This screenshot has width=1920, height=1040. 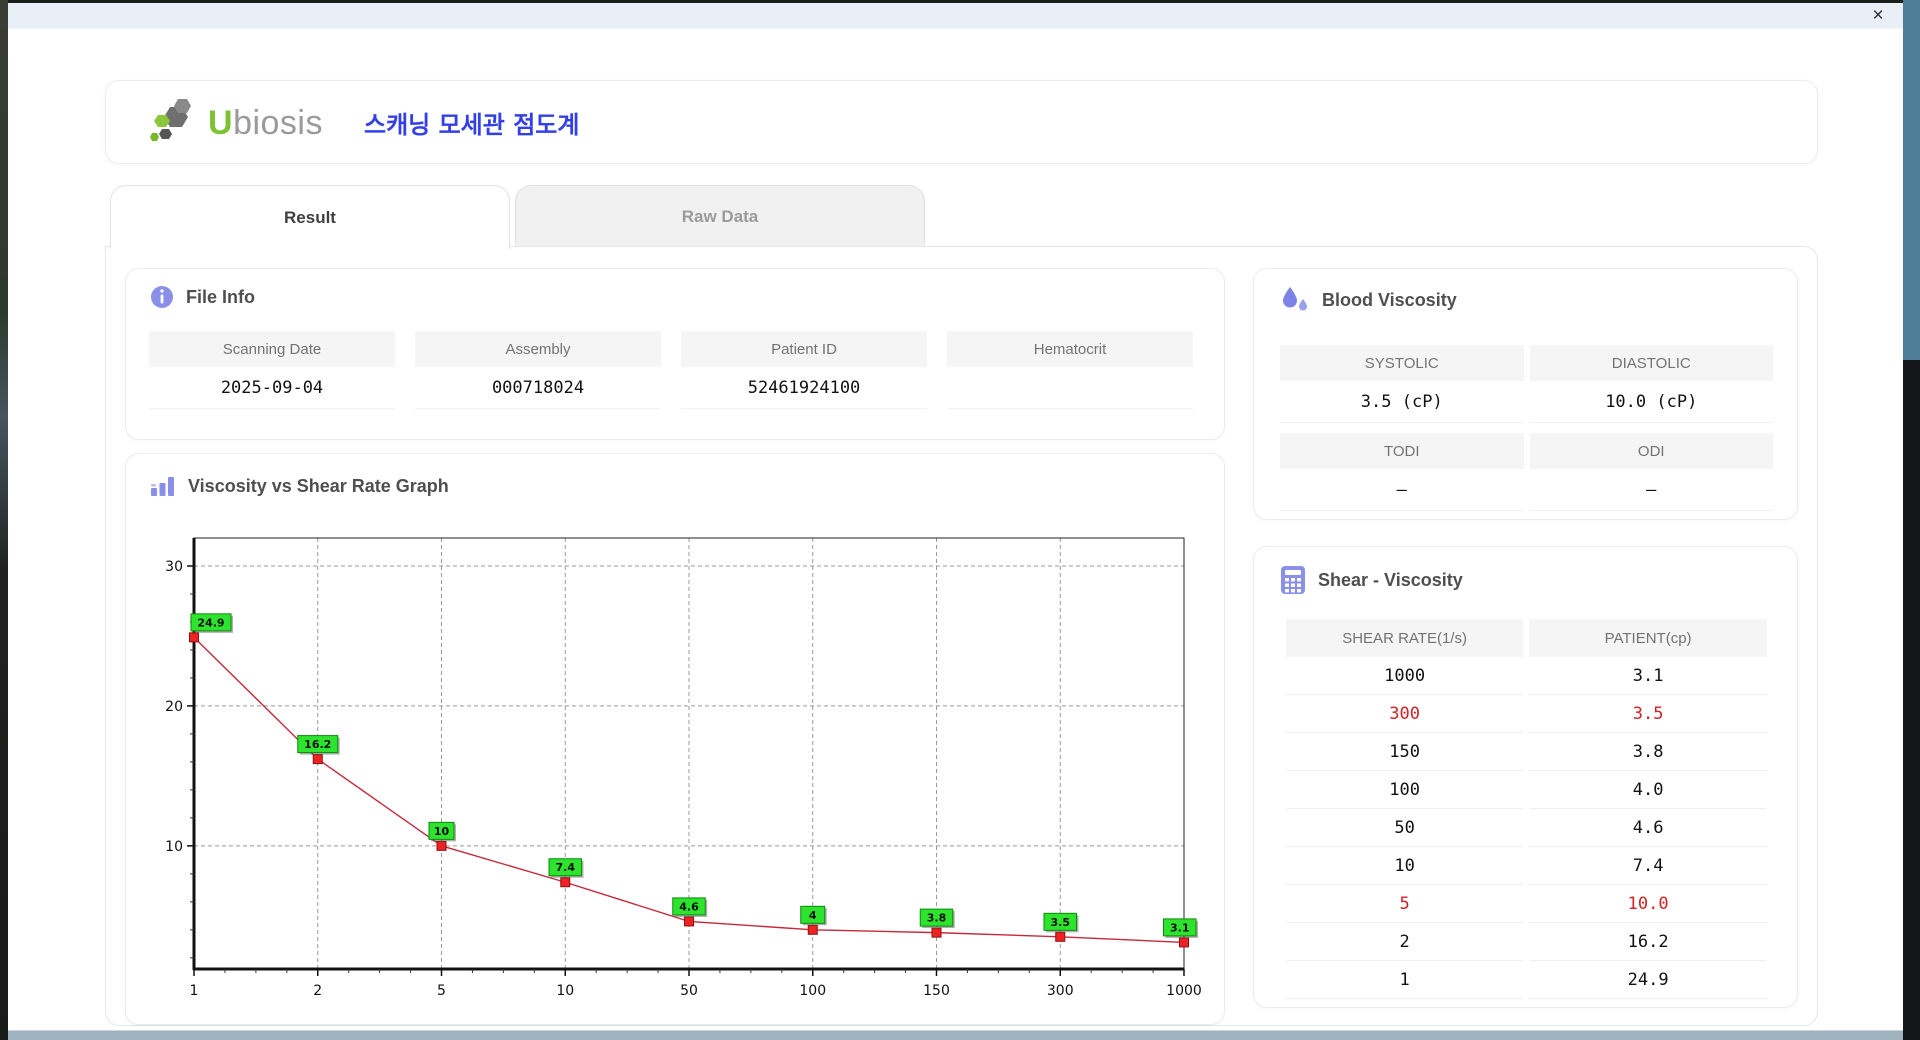 I want to click on y-tick-label: 20, so click(x=174, y=707).